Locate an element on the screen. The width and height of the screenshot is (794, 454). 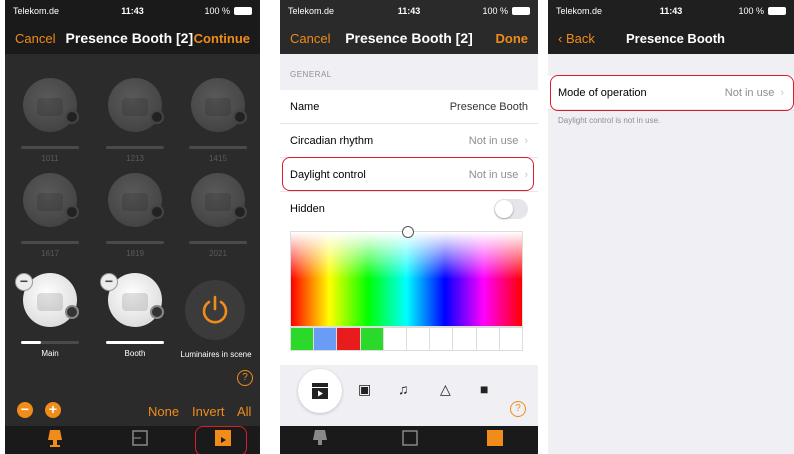
luminaire-label: 1011 is located at coordinates (50, 158).